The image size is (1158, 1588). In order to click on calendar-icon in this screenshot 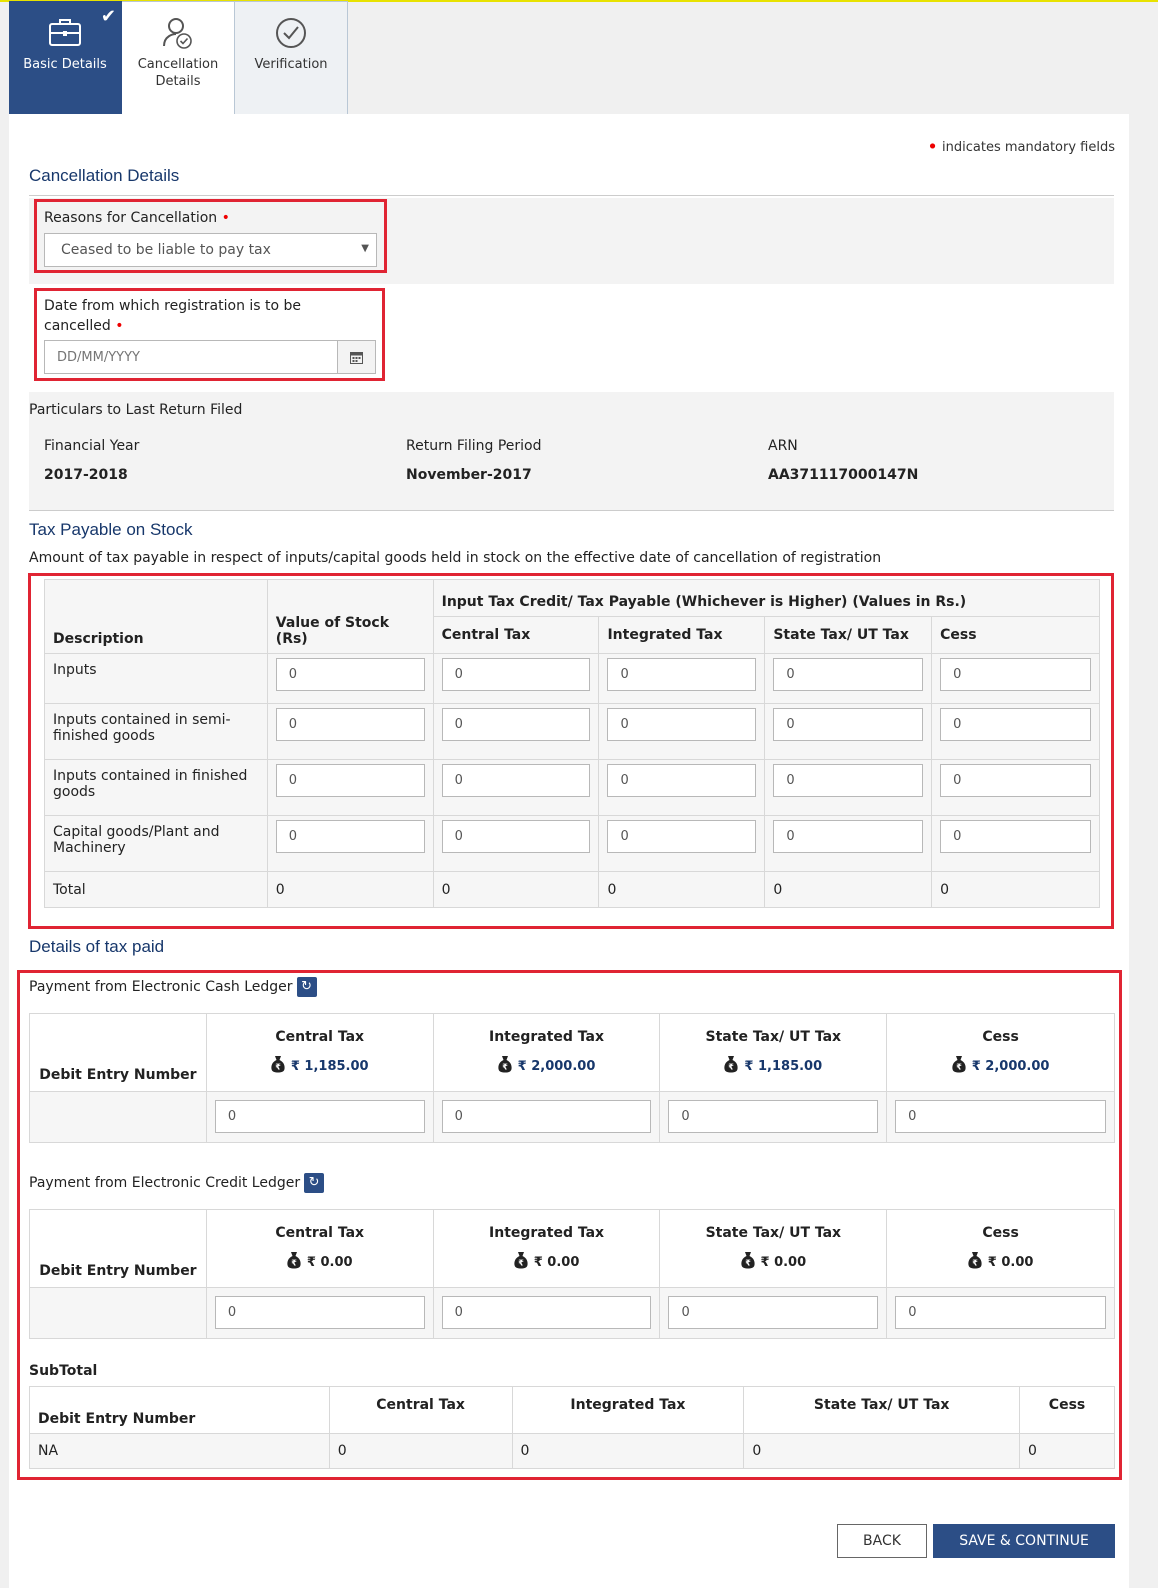, I will do `click(356, 357)`.